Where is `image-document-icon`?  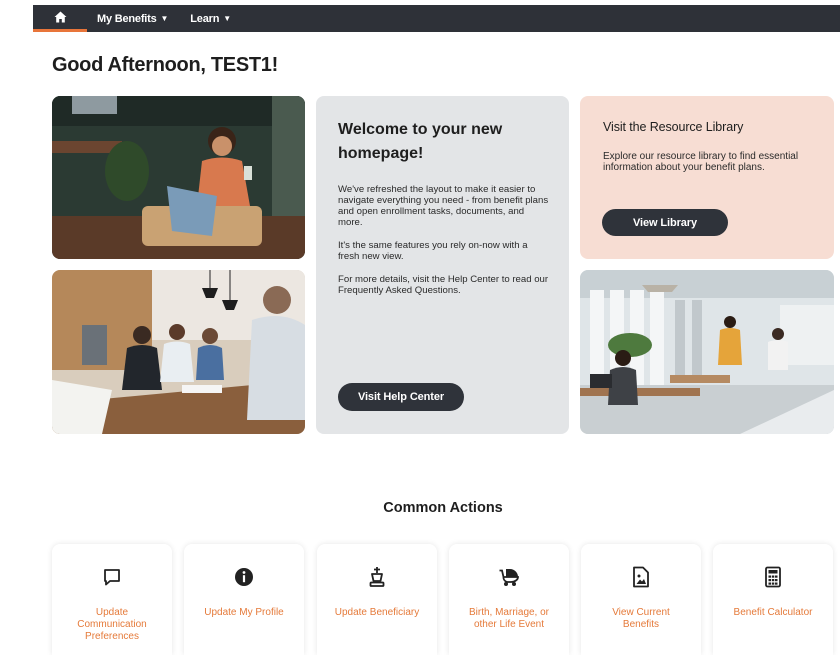 image-document-icon is located at coordinates (641, 577).